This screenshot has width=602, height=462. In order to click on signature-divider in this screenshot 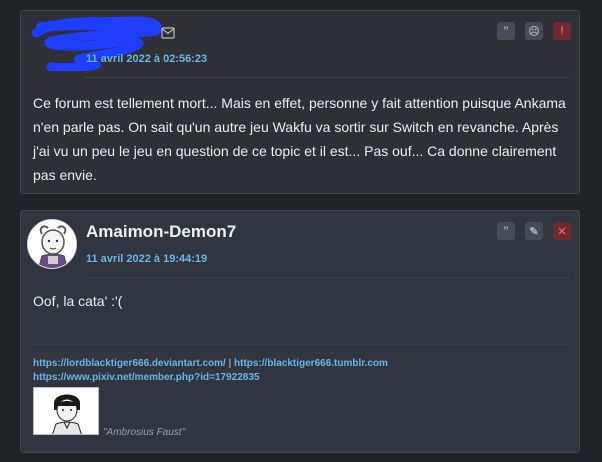, I will do `click(301, 344)`.